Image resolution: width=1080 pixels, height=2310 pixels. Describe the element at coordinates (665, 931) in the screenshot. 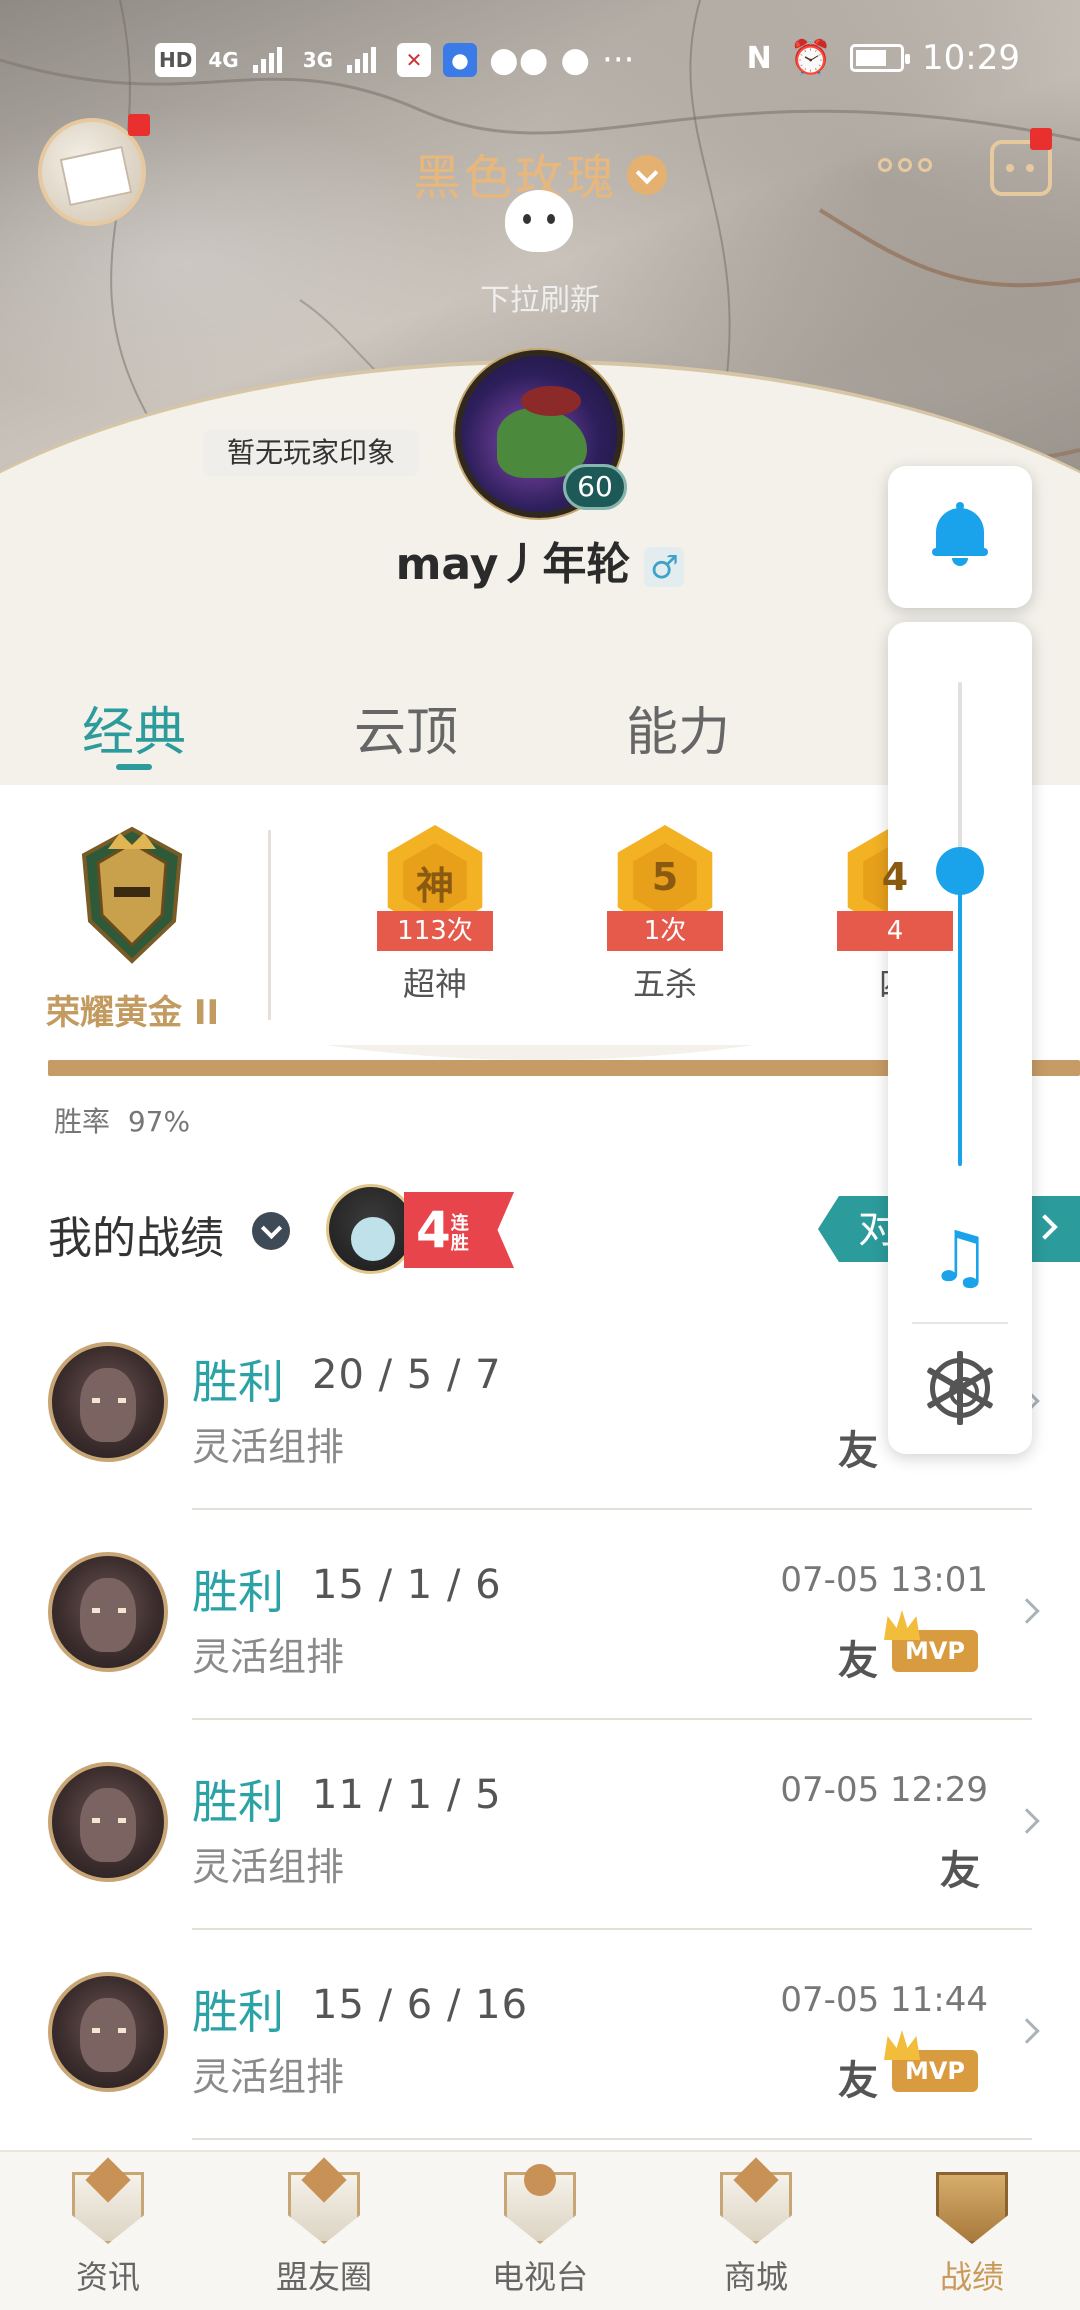

I see `badge-count: 1次` at that location.